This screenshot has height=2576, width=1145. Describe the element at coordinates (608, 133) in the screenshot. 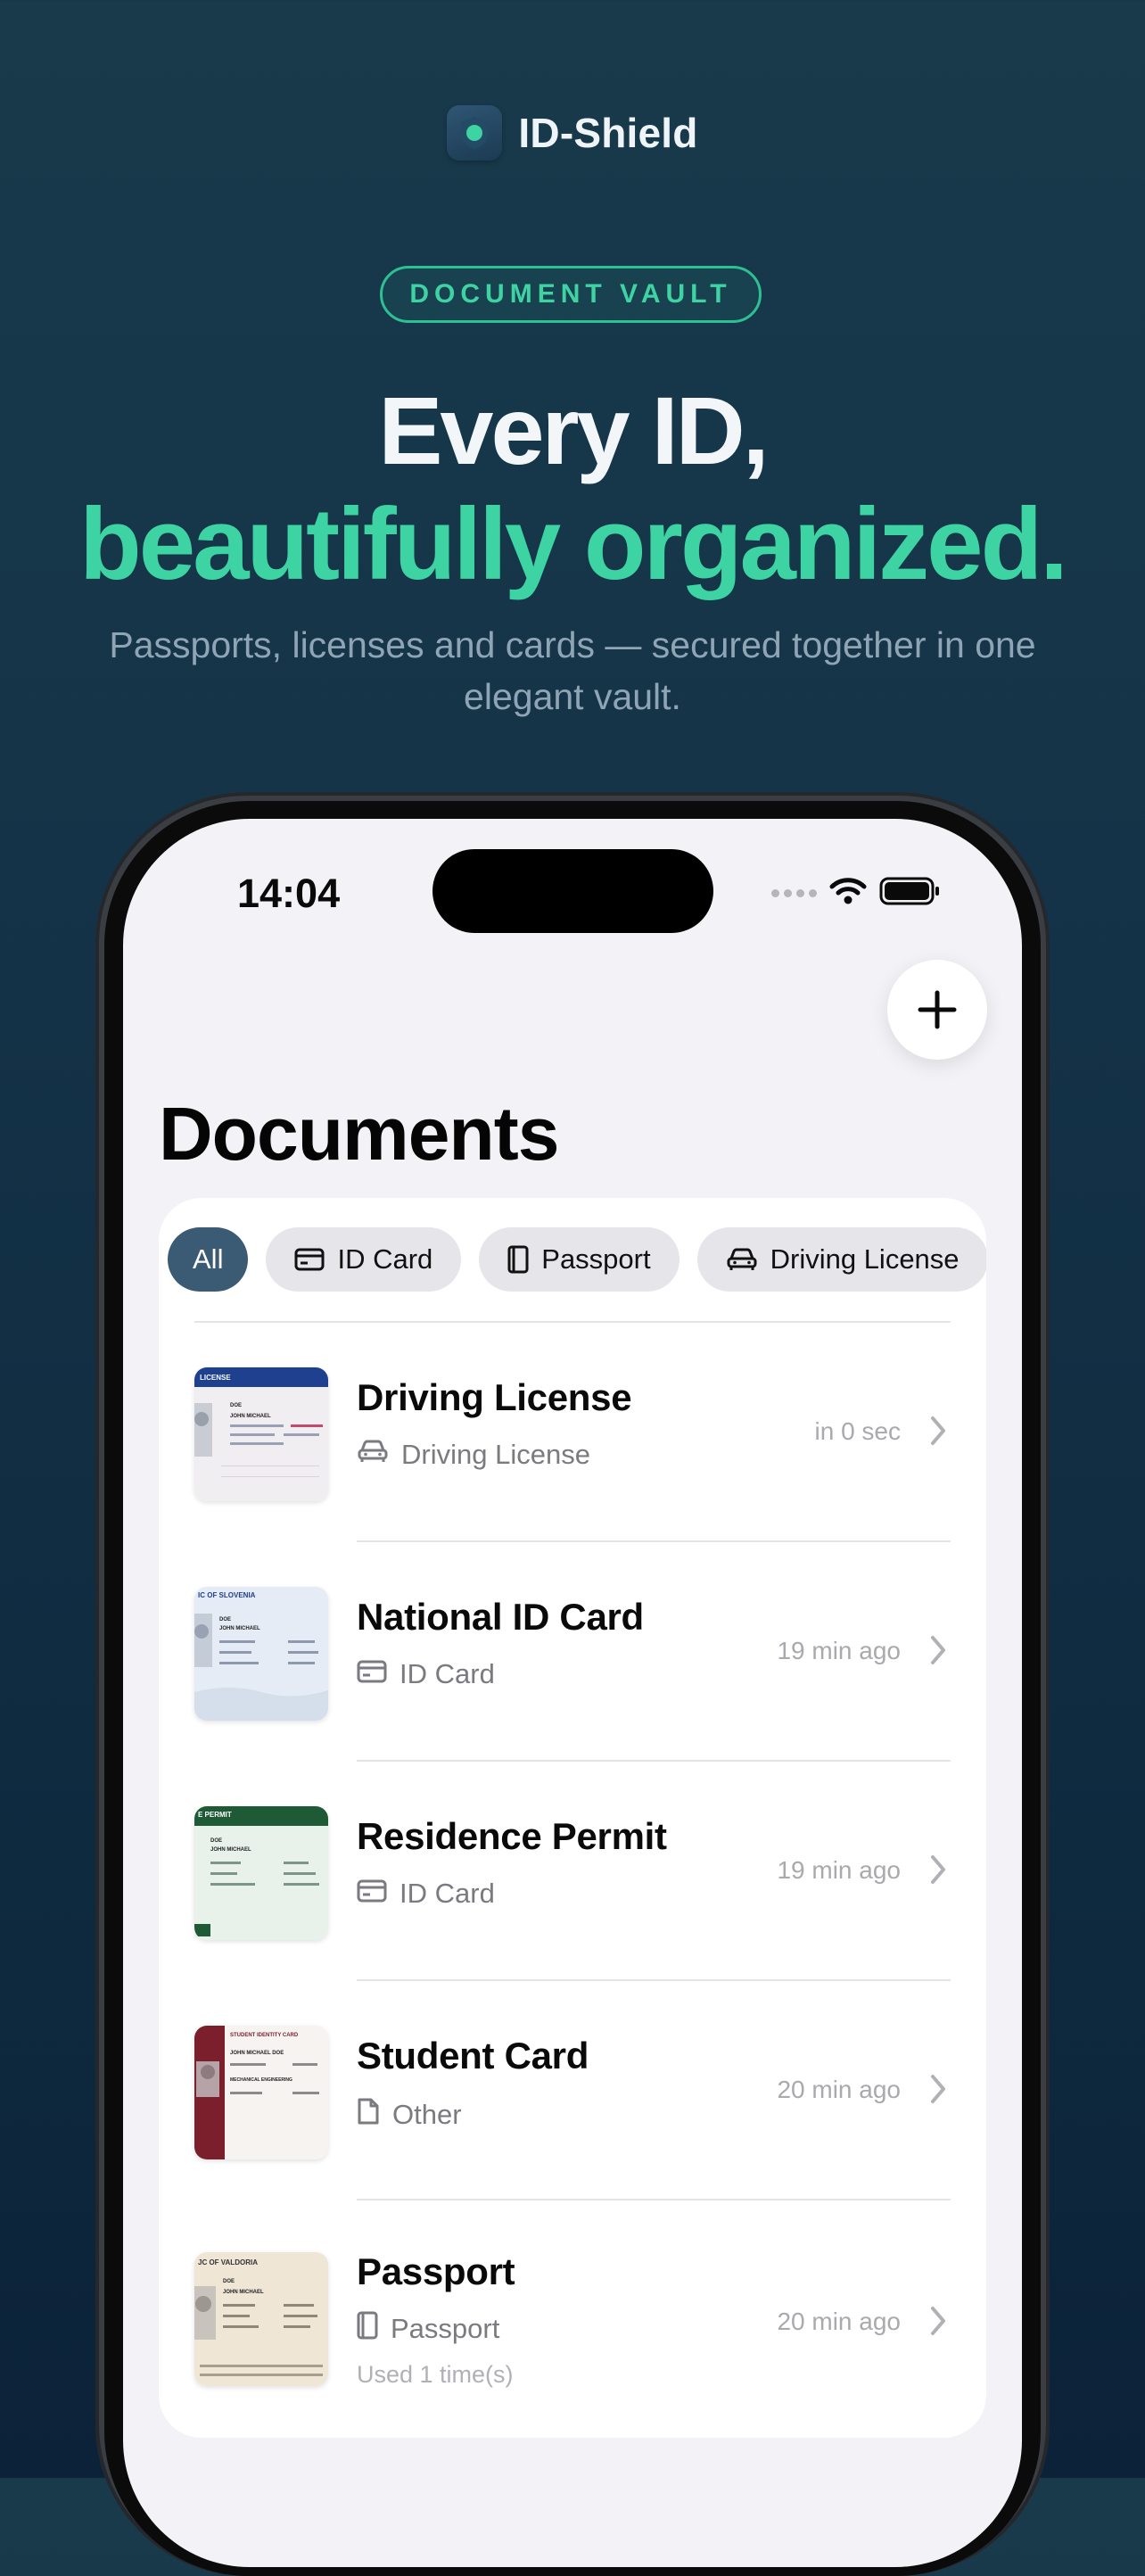

I see `brand-name: ID-Shield` at that location.